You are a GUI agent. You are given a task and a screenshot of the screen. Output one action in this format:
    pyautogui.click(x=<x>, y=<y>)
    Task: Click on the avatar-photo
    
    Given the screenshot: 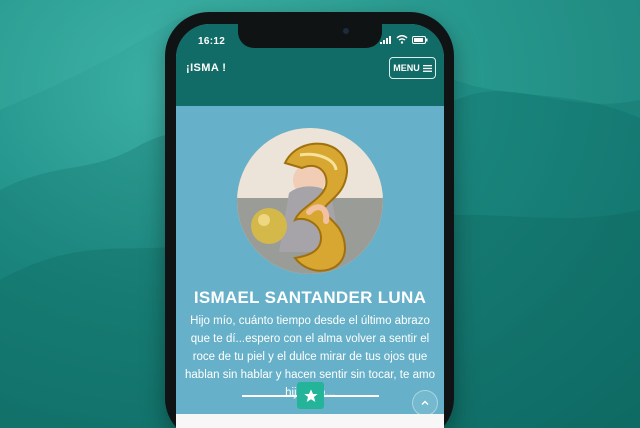 What is the action you would take?
    pyautogui.click(x=310, y=201)
    